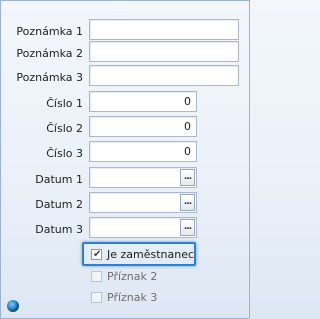 The image size is (320, 319). Describe the element at coordinates (164, 75) in the screenshot. I see `poznamka-3-input` at that location.